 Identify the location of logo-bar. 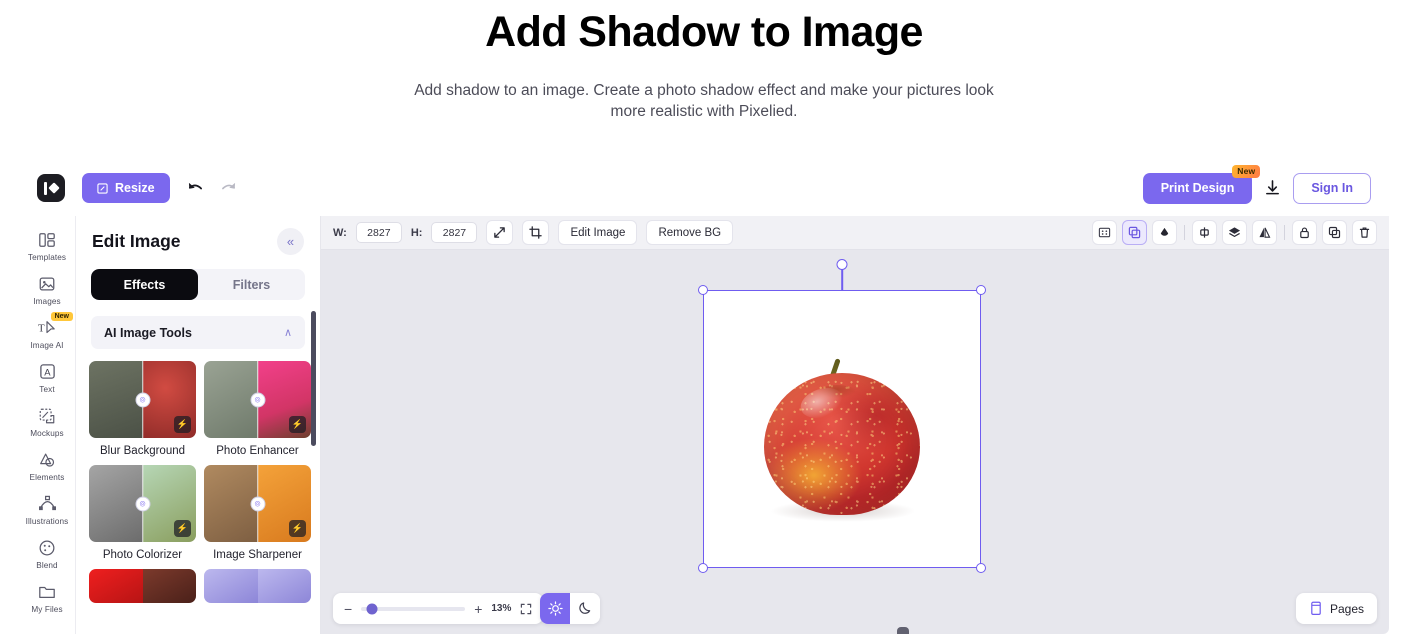
(45, 188).